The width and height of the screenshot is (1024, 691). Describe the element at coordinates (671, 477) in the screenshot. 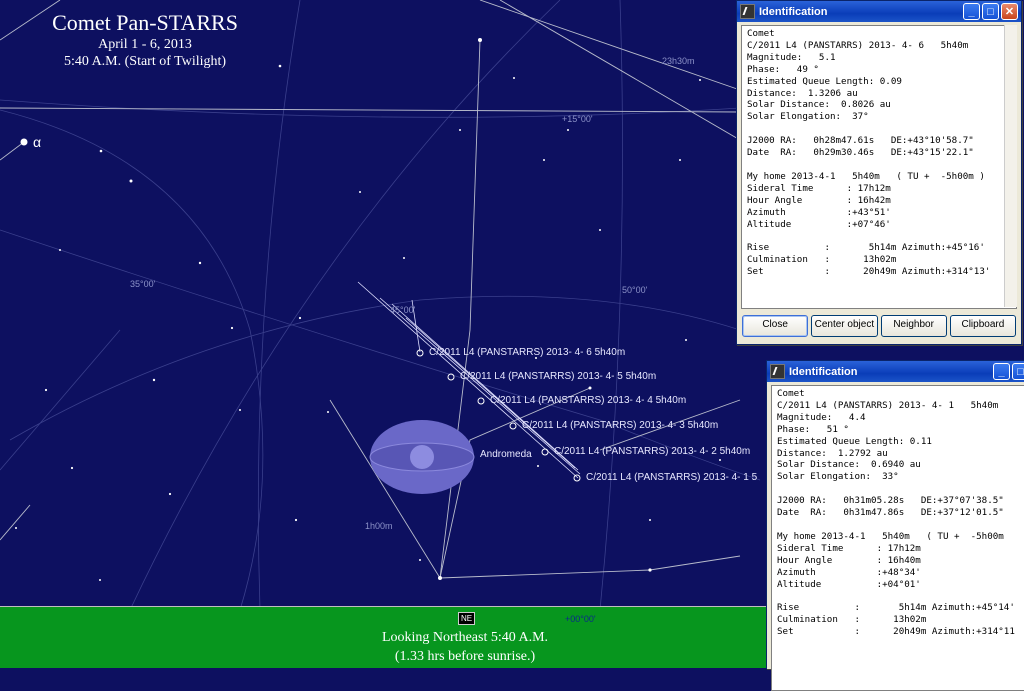

I see `comet-label: C/2011 L4 (PANSTARRS) 2013- 4- 1 5` at that location.